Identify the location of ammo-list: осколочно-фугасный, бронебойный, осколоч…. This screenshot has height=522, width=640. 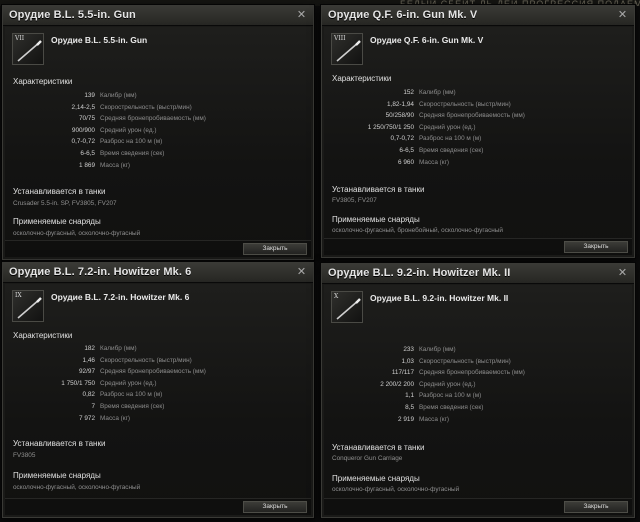
(417, 230).